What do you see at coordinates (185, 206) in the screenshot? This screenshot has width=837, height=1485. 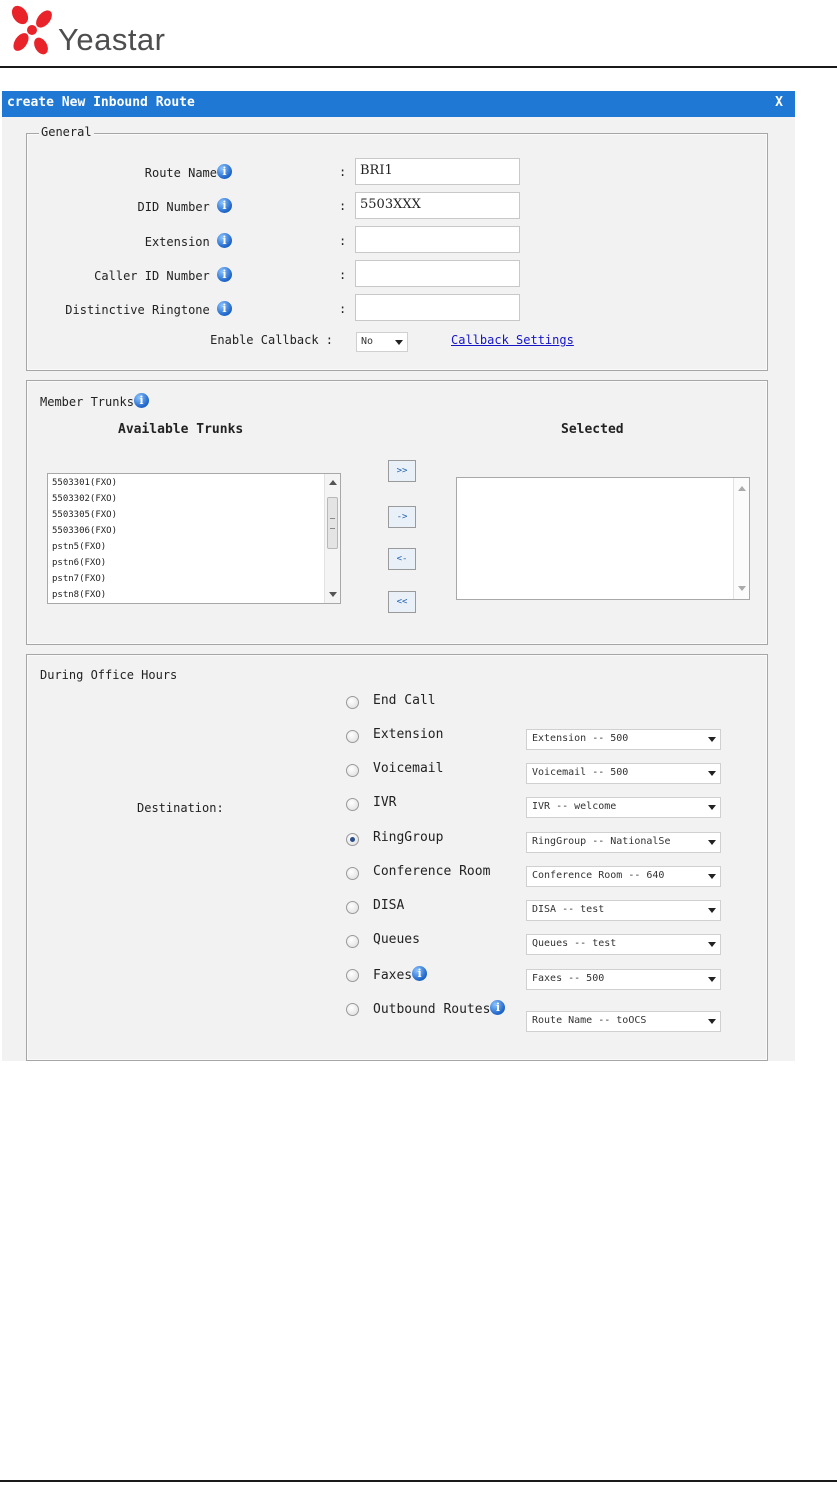 I see `did-number-label: DID Number i` at bounding box center [185, 206].